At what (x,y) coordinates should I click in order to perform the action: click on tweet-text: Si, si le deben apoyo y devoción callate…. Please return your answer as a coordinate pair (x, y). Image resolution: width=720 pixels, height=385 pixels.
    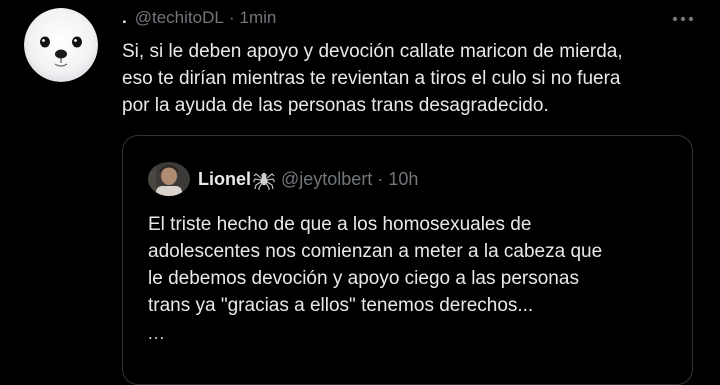
    Looking at the image, I should click on (372, 78).